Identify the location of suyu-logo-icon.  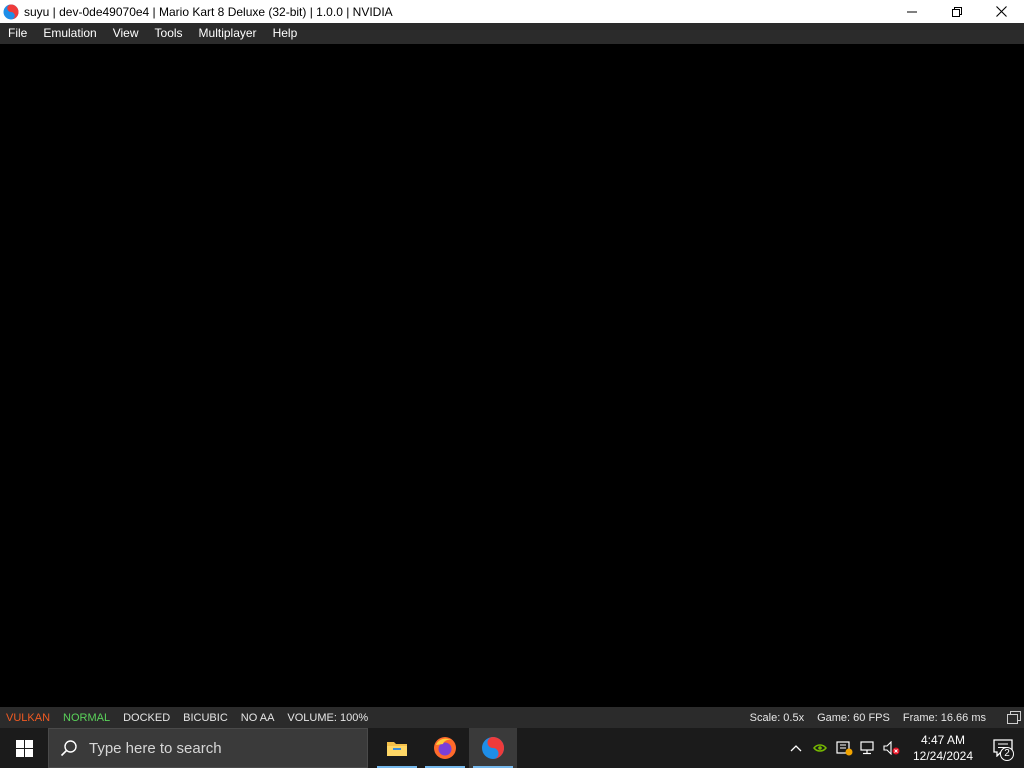
(11, 12).